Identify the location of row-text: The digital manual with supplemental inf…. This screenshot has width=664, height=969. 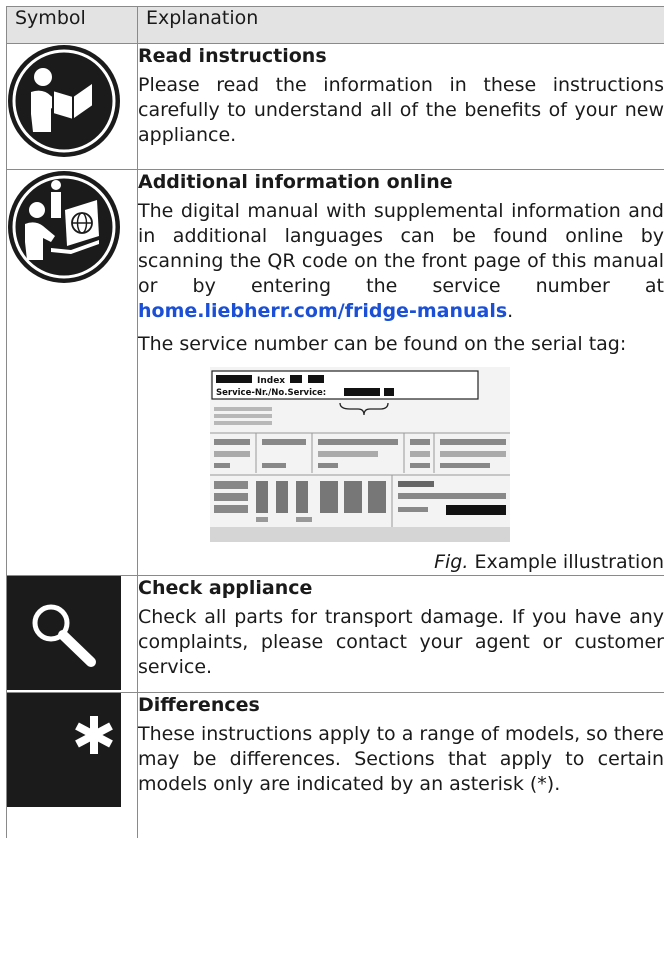
(401, 261).